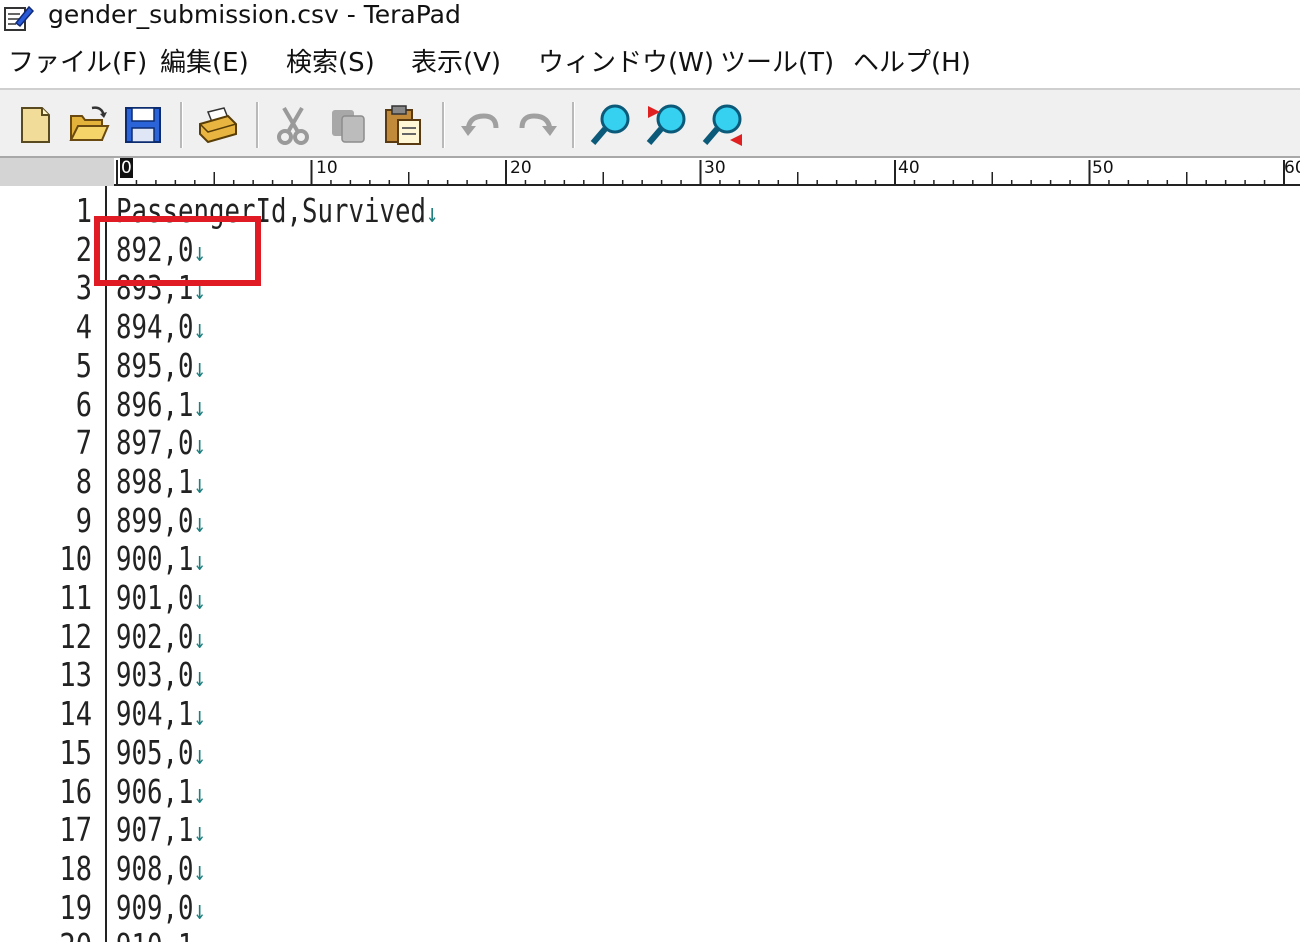 This screenshot has height=942, width=1300. What do you see at coordinates (650, 522) in the screenshot?
I see `editor-line: 9 899,0↓` at bounding box center [650, 522].